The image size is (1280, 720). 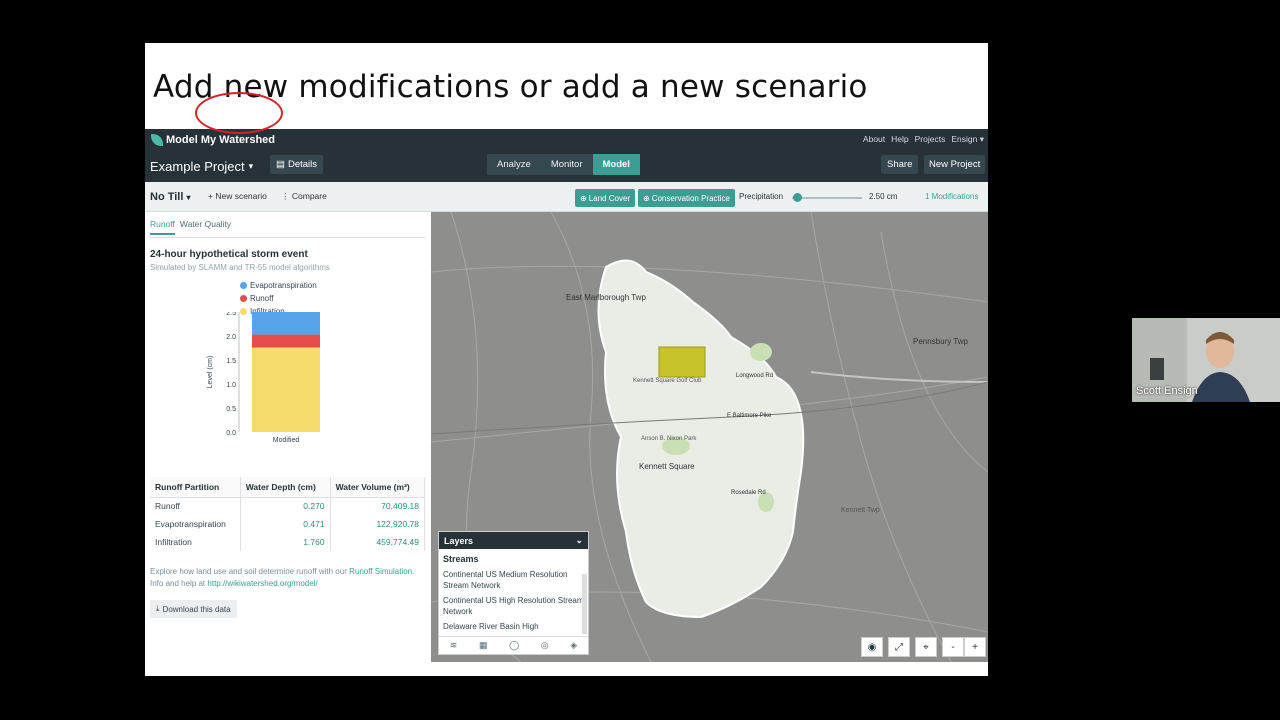 What do you see at coordinates (761, 352) in the screenshot?
I see `park-area` at bounding box center [761, 352].